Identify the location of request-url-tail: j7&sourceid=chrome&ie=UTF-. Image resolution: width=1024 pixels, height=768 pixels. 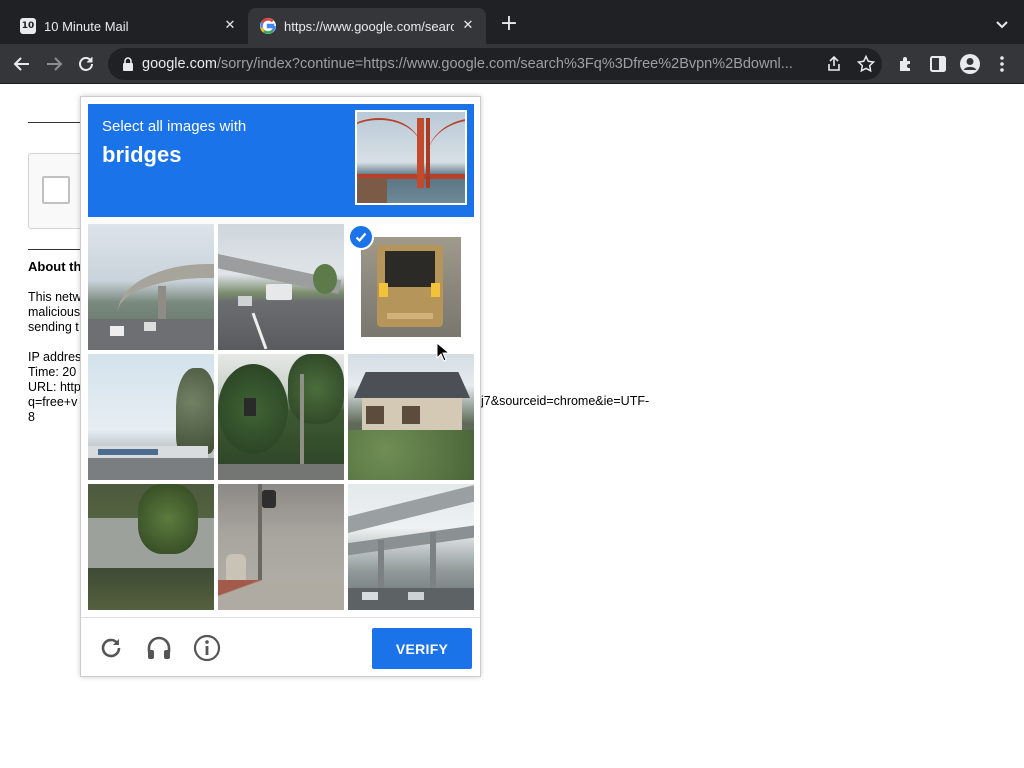
(565, 401).